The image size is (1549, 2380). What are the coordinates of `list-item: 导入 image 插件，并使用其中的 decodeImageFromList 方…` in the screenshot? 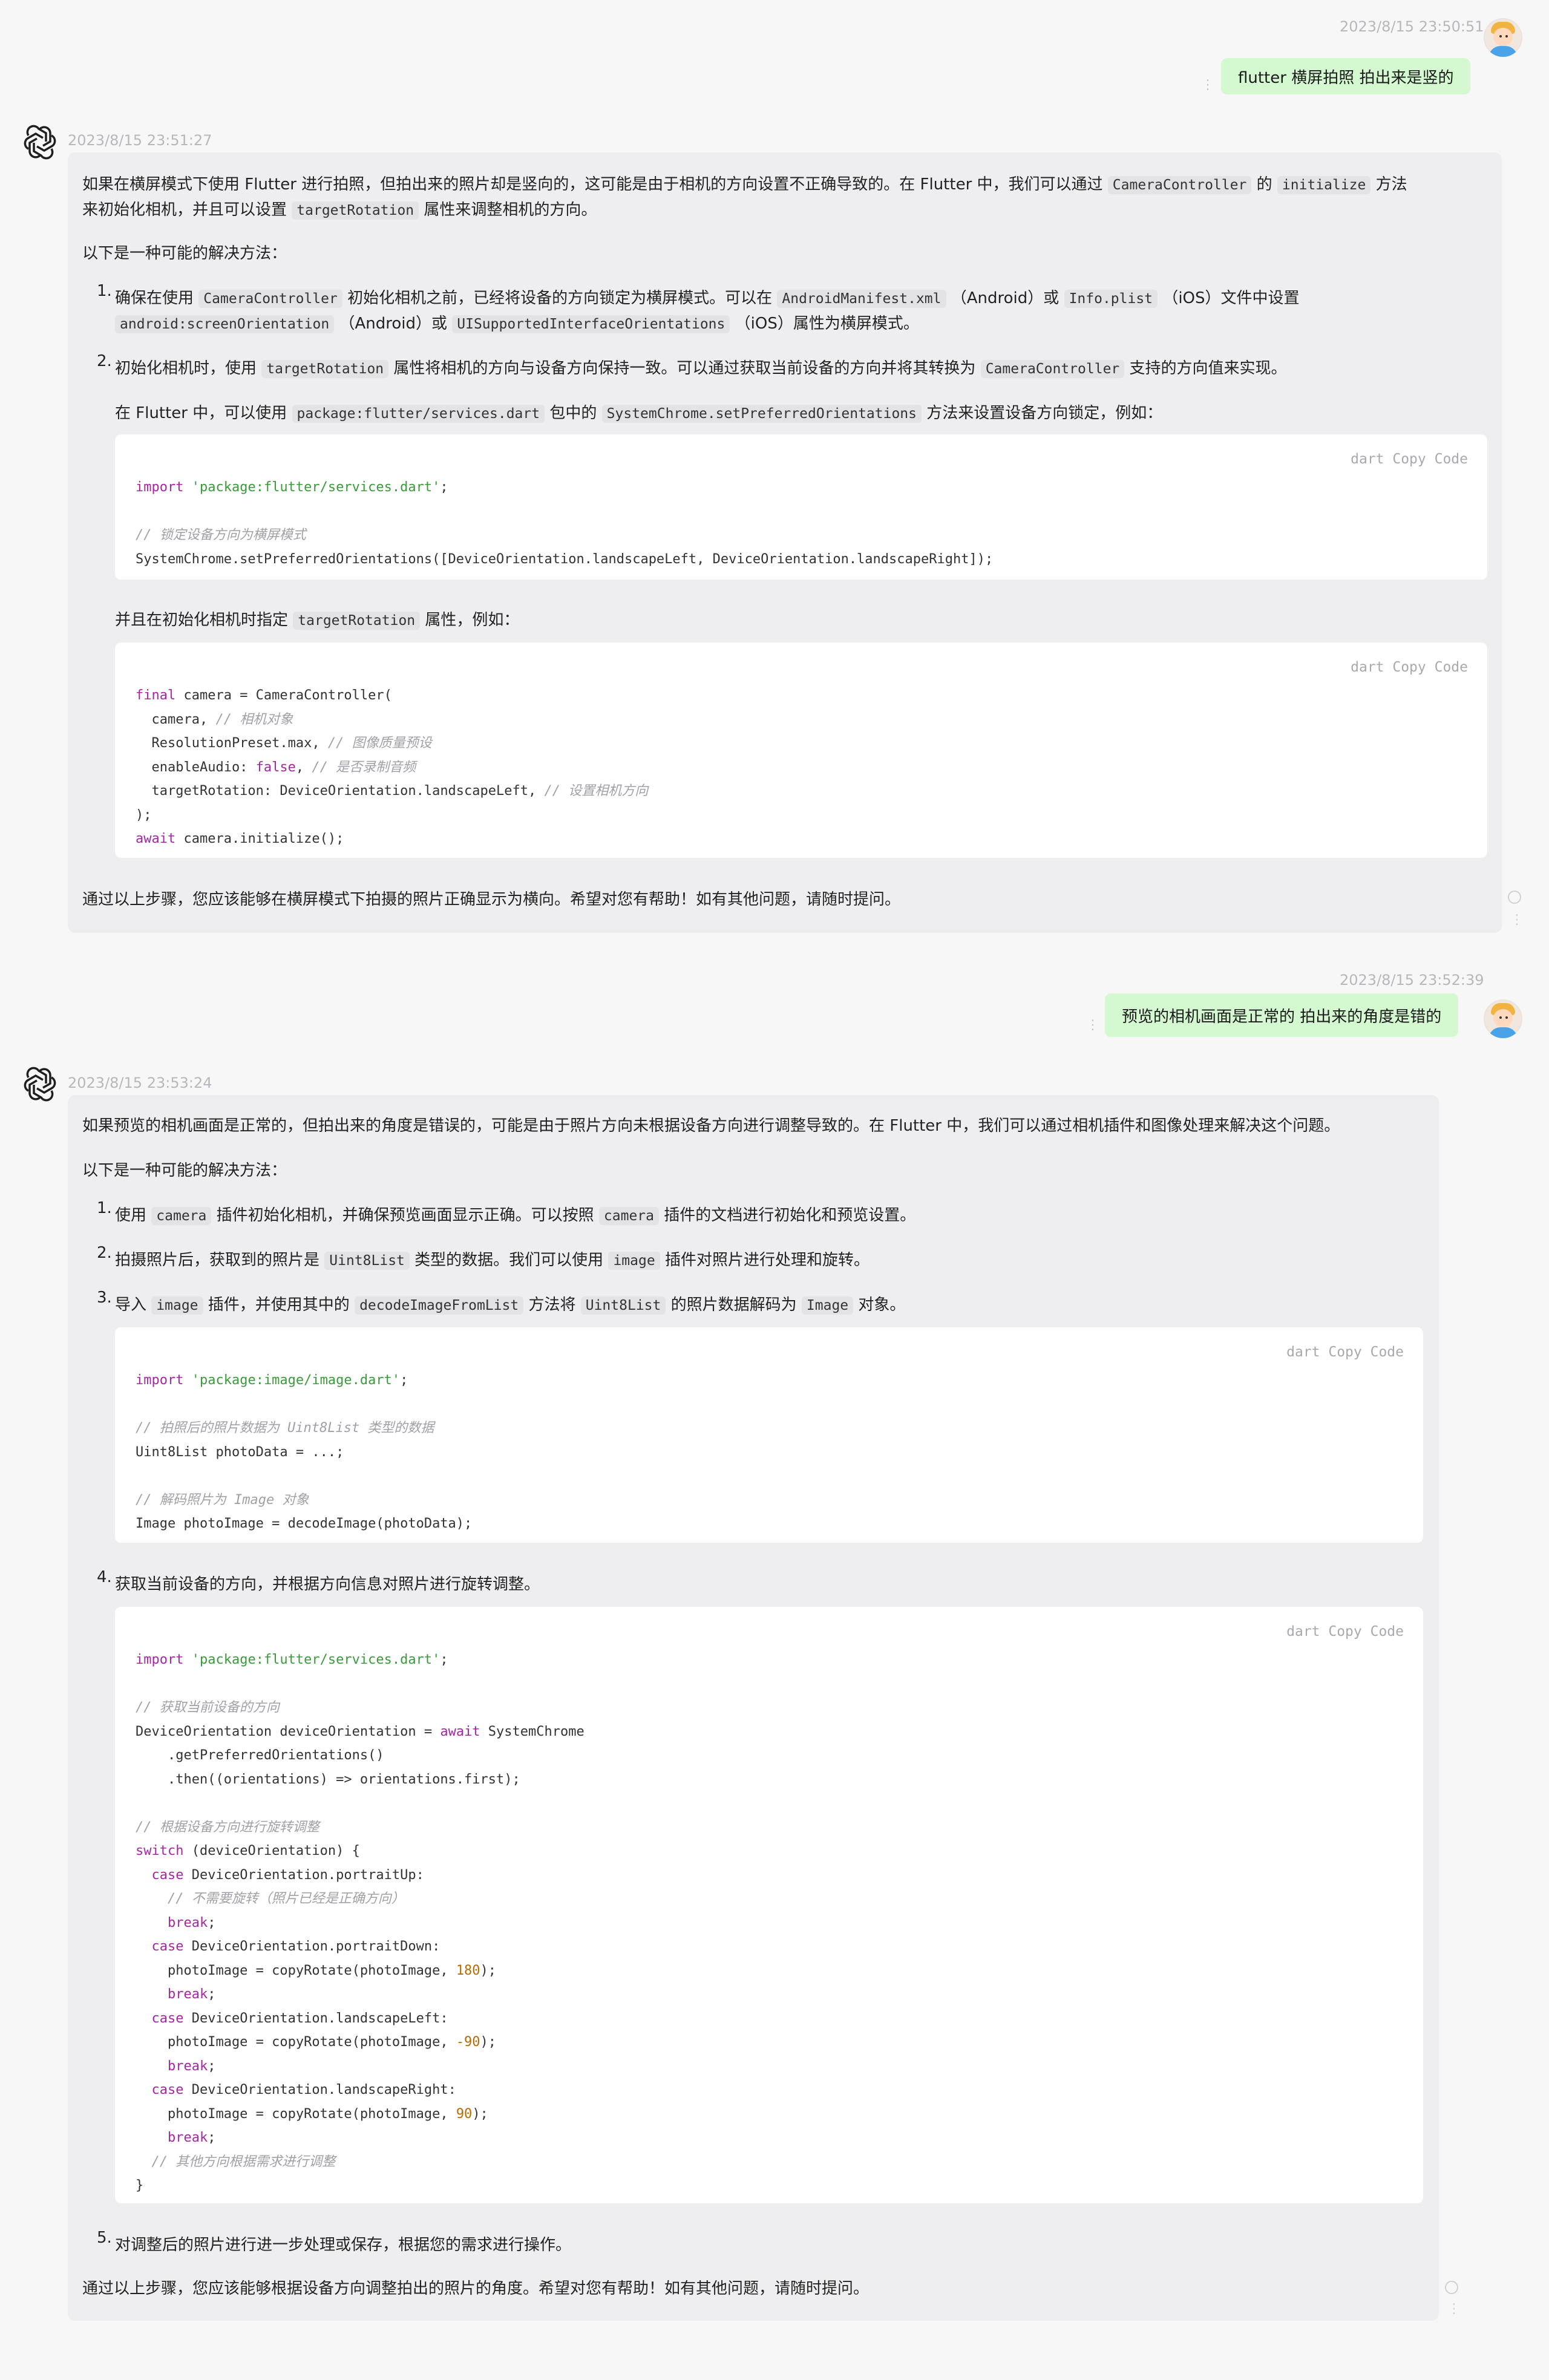 It's located at (510, 1305).